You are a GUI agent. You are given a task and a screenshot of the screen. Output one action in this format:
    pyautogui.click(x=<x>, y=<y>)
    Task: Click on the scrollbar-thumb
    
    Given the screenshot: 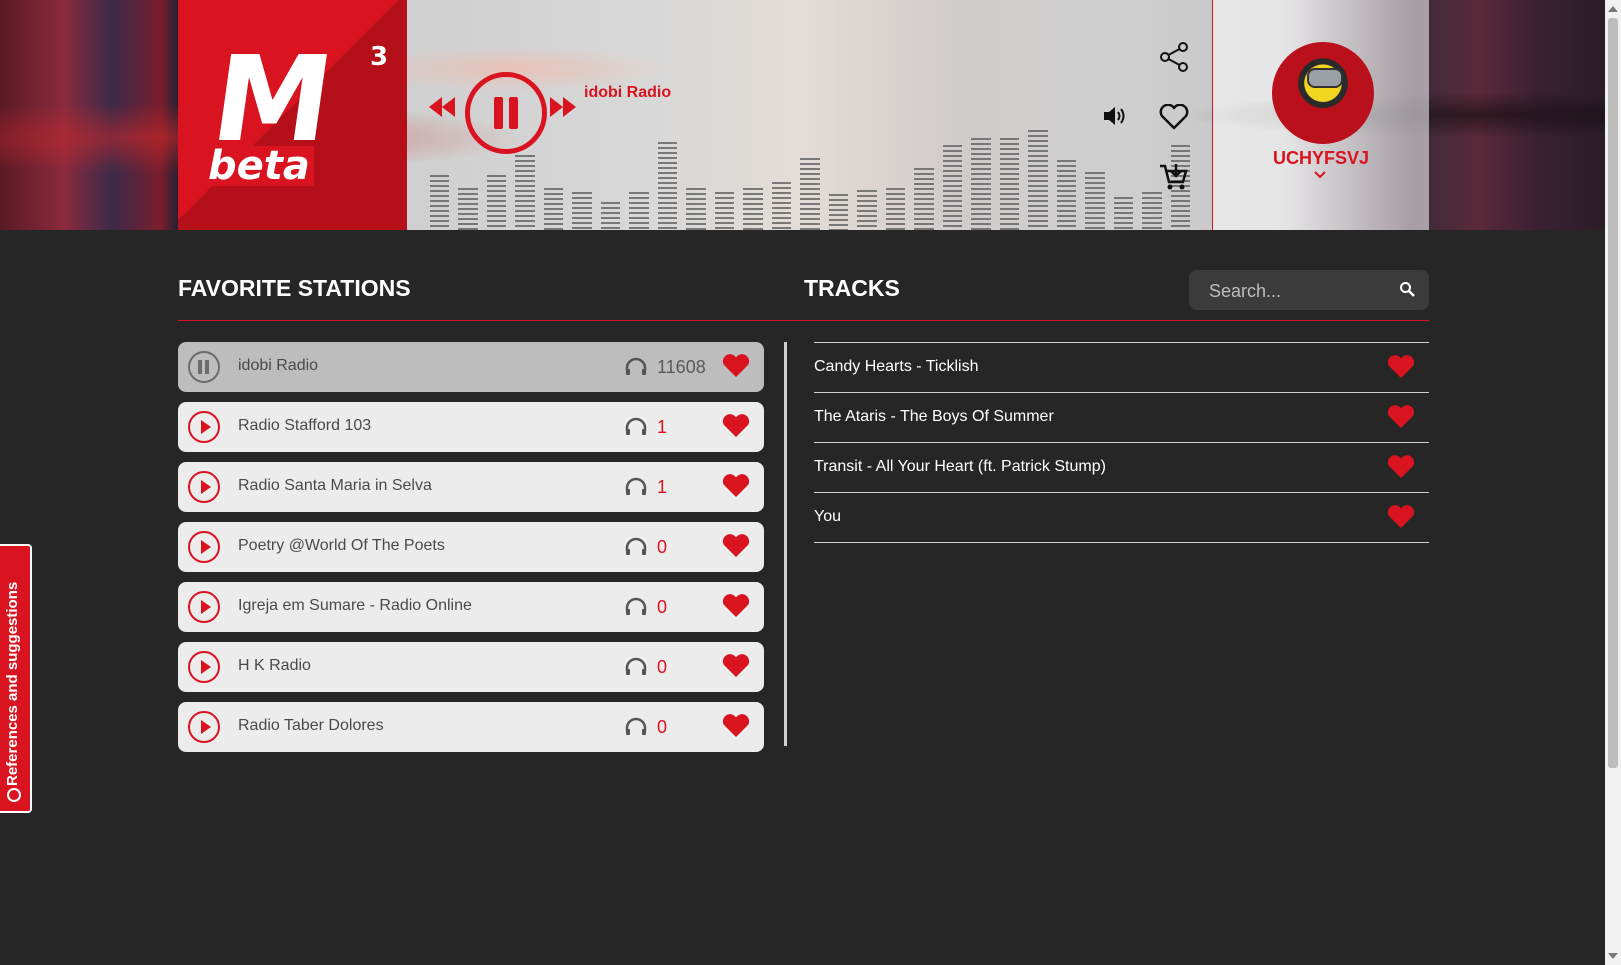 What is the action you would take?
    pyautogui.click(x=1613, y=393)
    